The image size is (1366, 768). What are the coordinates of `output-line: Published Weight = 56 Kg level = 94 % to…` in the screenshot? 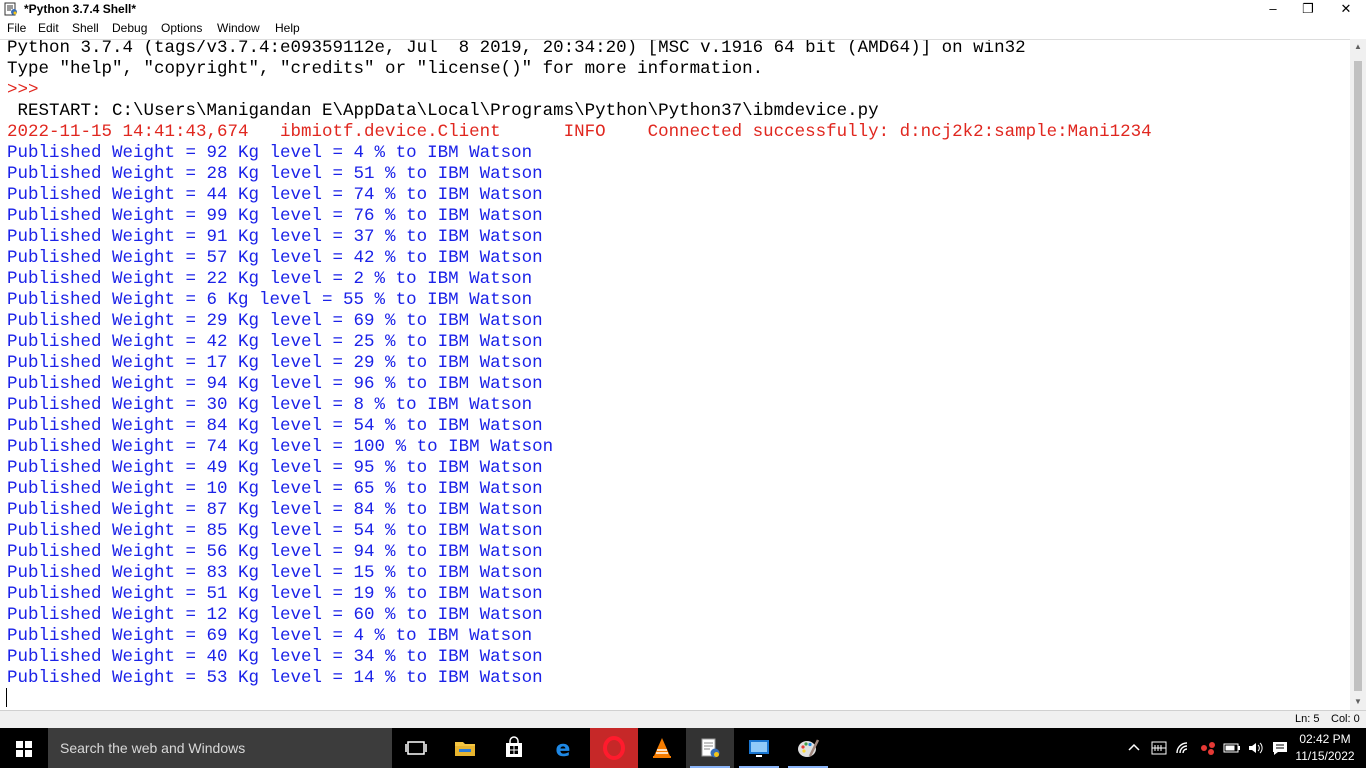 It's located at (275, 552).